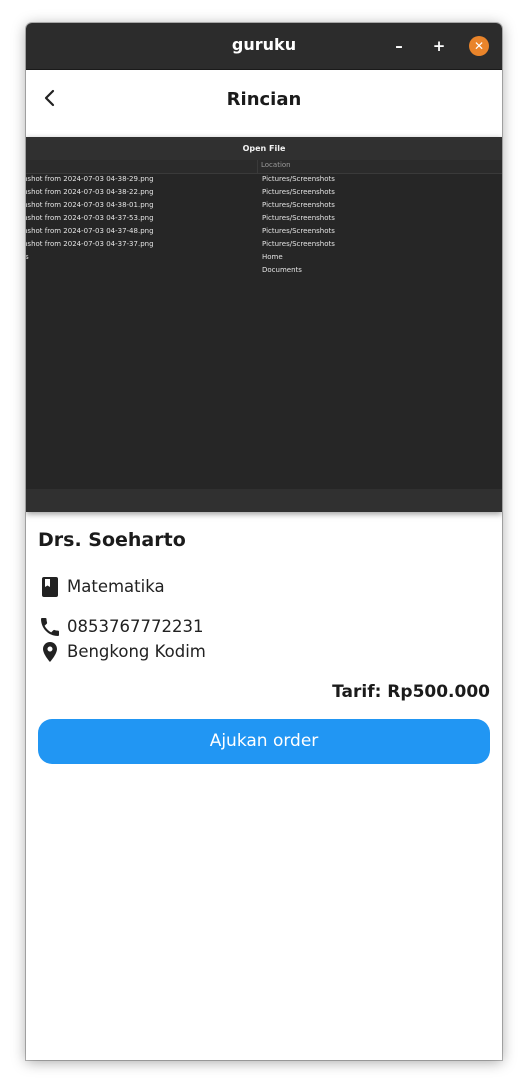  What do you see at coordinates (90, 192) in the screenshot?
I see `file-name: nshot from 2024-07-03 04-38-22.png` at bounding box center [90, 192].